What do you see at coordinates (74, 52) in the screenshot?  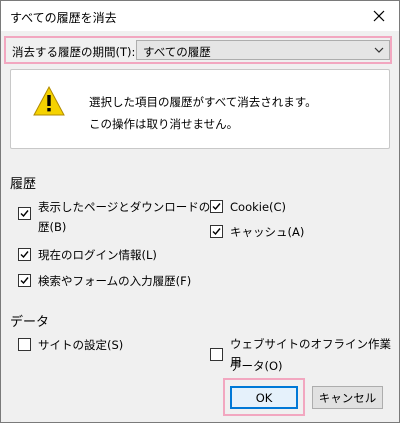 I see `time-range-label: 消去する履歴の期間(T):` at bounding box center [74, 52].